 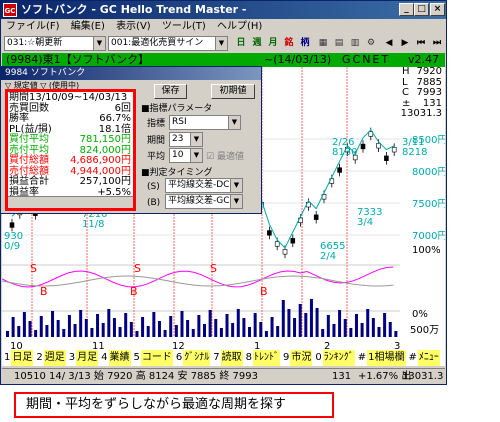 I want to click on function-key-label: ﾄﾚﾝﾄﾞ, so click(x=266, y=358).